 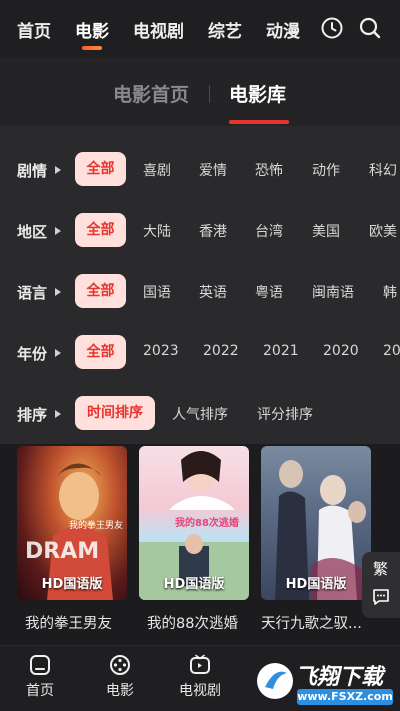 I want to click on filter-label-region: 地区, so click(x=32, y=232).